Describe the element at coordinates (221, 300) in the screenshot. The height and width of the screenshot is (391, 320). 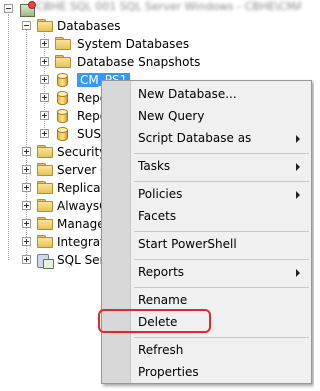
I see `menu-item-rename: Rename` at that location.